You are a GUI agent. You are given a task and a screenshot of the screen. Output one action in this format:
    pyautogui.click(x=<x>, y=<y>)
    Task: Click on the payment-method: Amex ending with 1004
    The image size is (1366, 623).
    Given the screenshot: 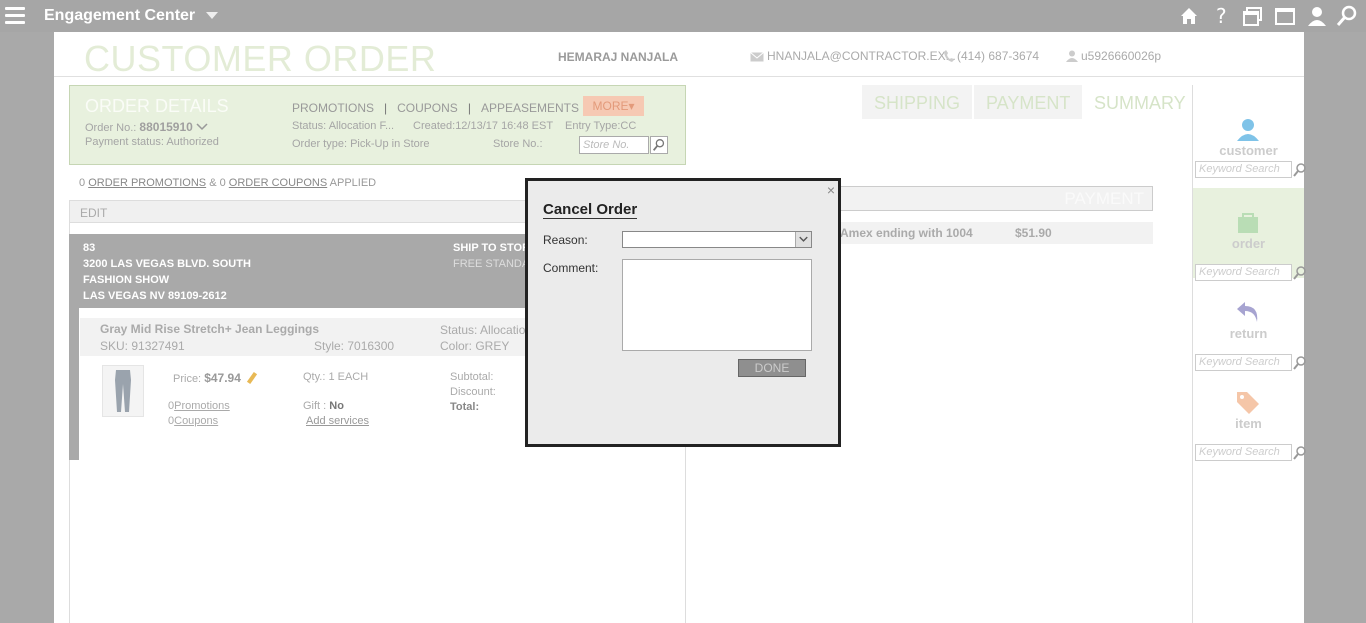 What is the action you would take?
    pyautogui.click(x=906, y=233)
    